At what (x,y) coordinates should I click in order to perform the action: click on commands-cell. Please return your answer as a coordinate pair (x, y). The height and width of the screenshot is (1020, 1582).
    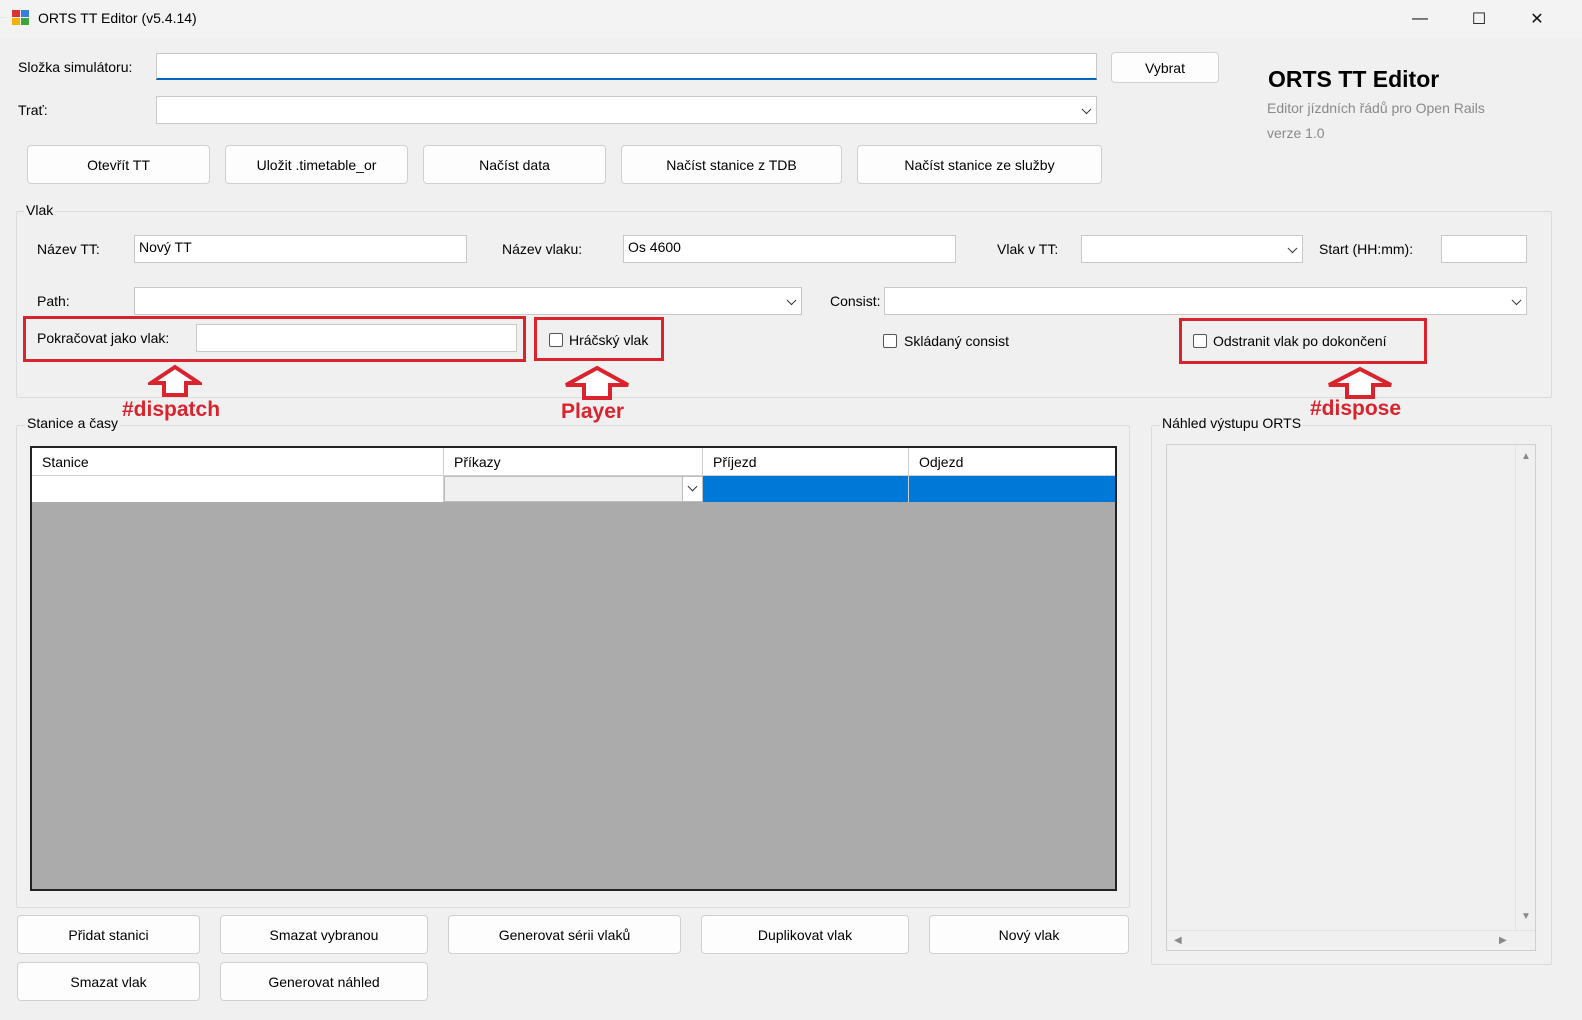
    Looking at the image, I should click on (573, 489).